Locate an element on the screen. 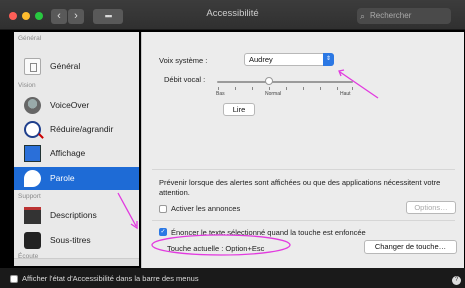 Image resolution: width=465 pixels, height=288 pixels. annotation-circle is located at coordinates (221, 245).